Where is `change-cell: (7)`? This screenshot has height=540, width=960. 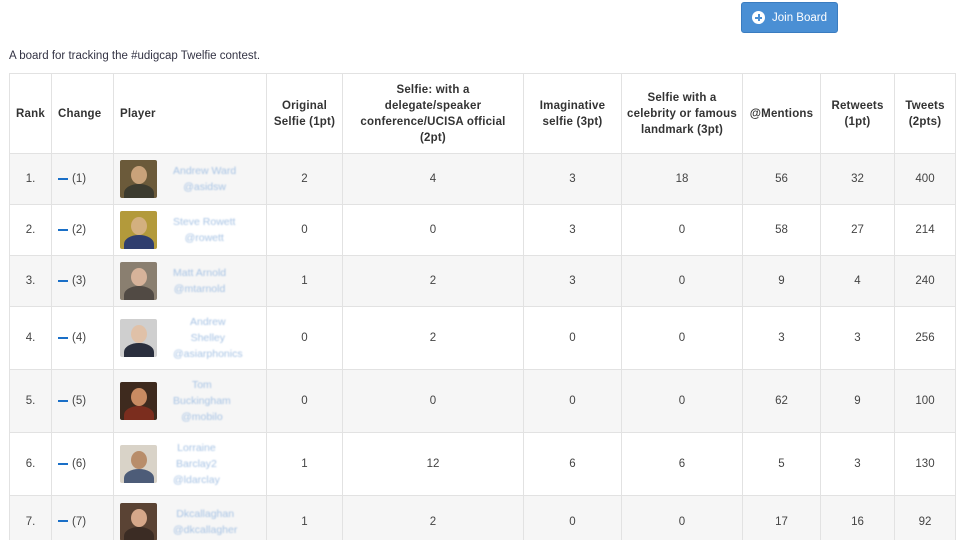 change-cell: (7) is located at coordinates (82, 517).